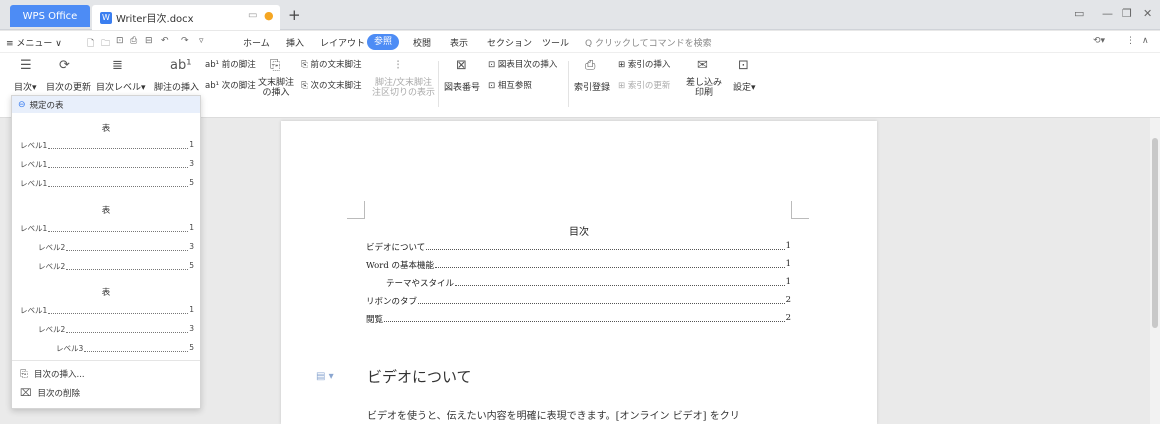  I want to click on main-menu-button: ≡ メニュー ∨, so click(34, 42).